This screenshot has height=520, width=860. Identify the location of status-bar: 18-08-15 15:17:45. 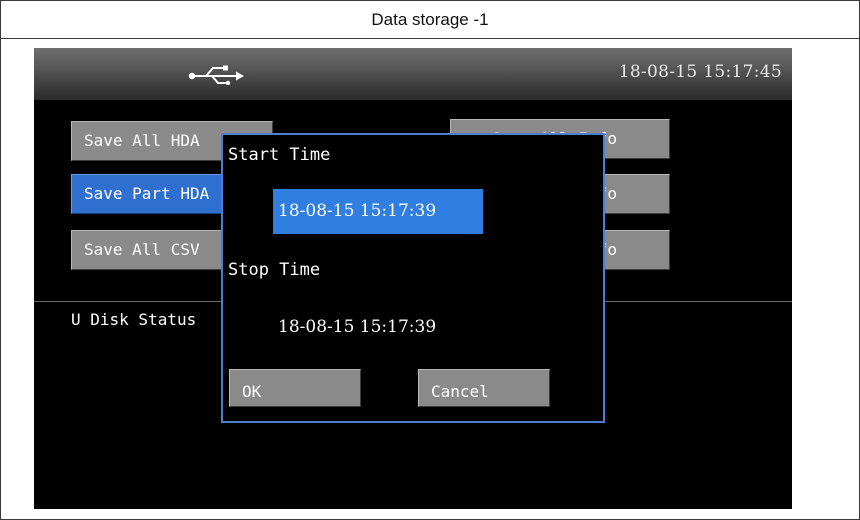
(413, 74).